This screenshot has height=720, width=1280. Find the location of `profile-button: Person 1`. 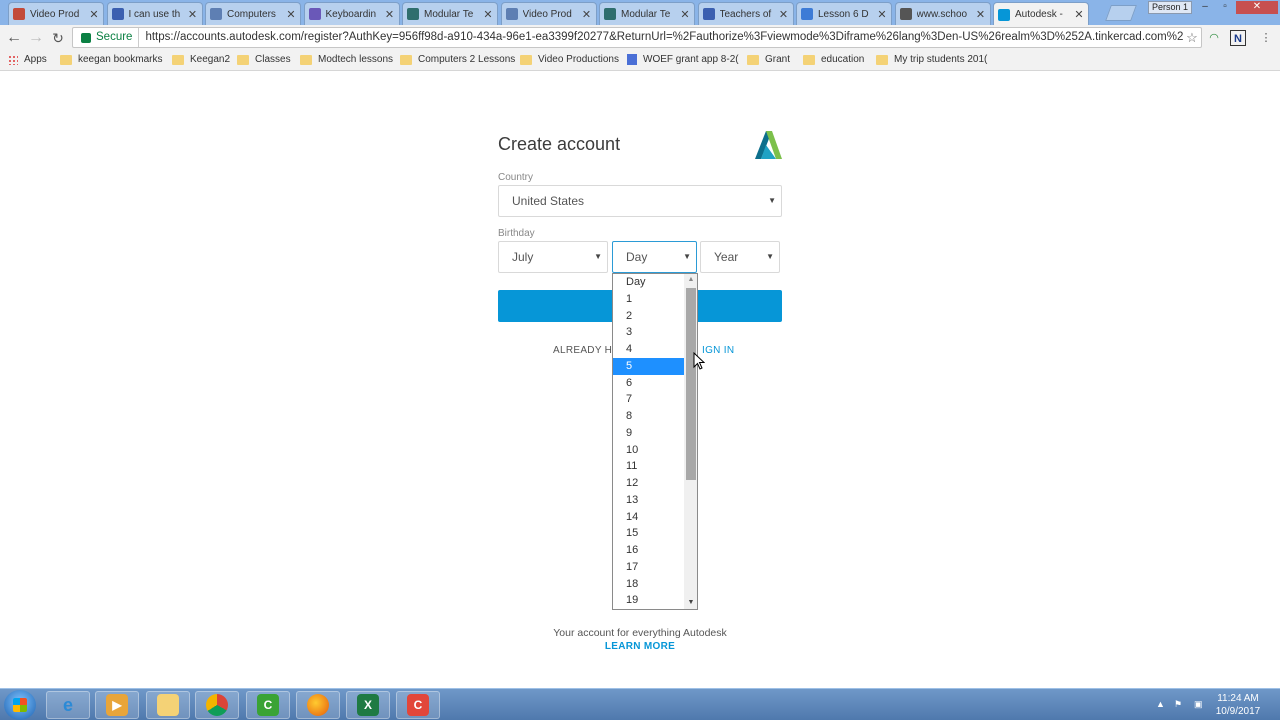

profile-button: Person 1 is located at coordinates (1170, 7).